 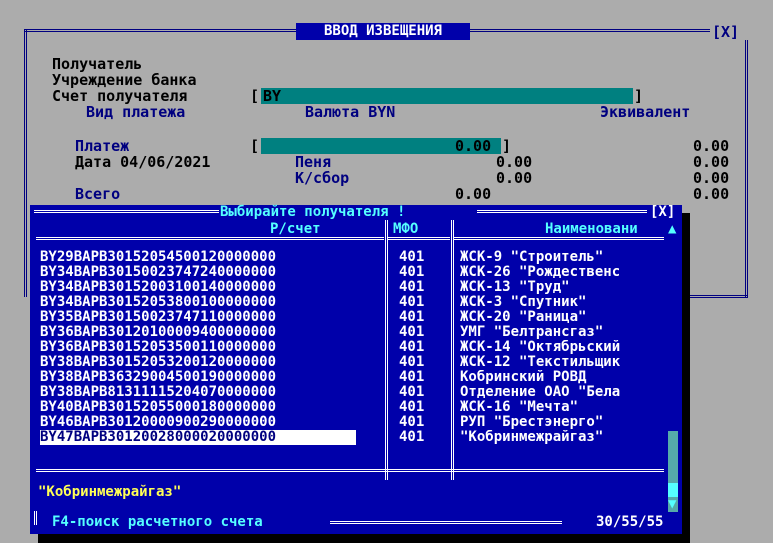 I want to click on total-label: Всего, so click(x=98, y=194).